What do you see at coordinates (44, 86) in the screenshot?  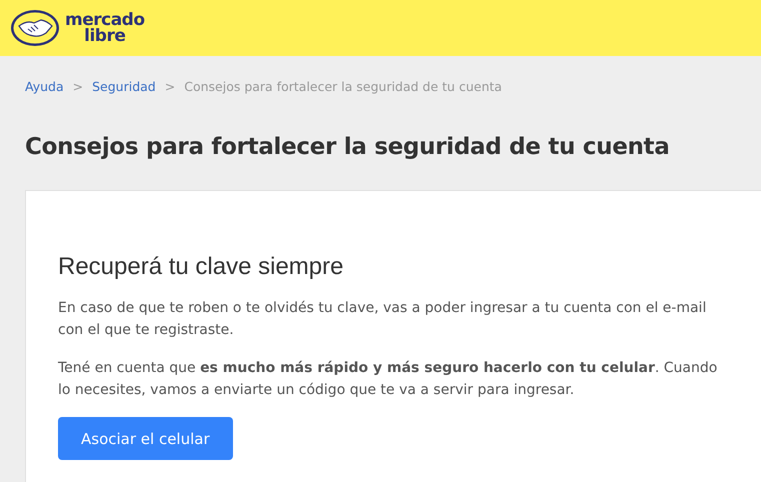 I see `breadcrumb-link: Ayuda` at bounding box center [44, 86].